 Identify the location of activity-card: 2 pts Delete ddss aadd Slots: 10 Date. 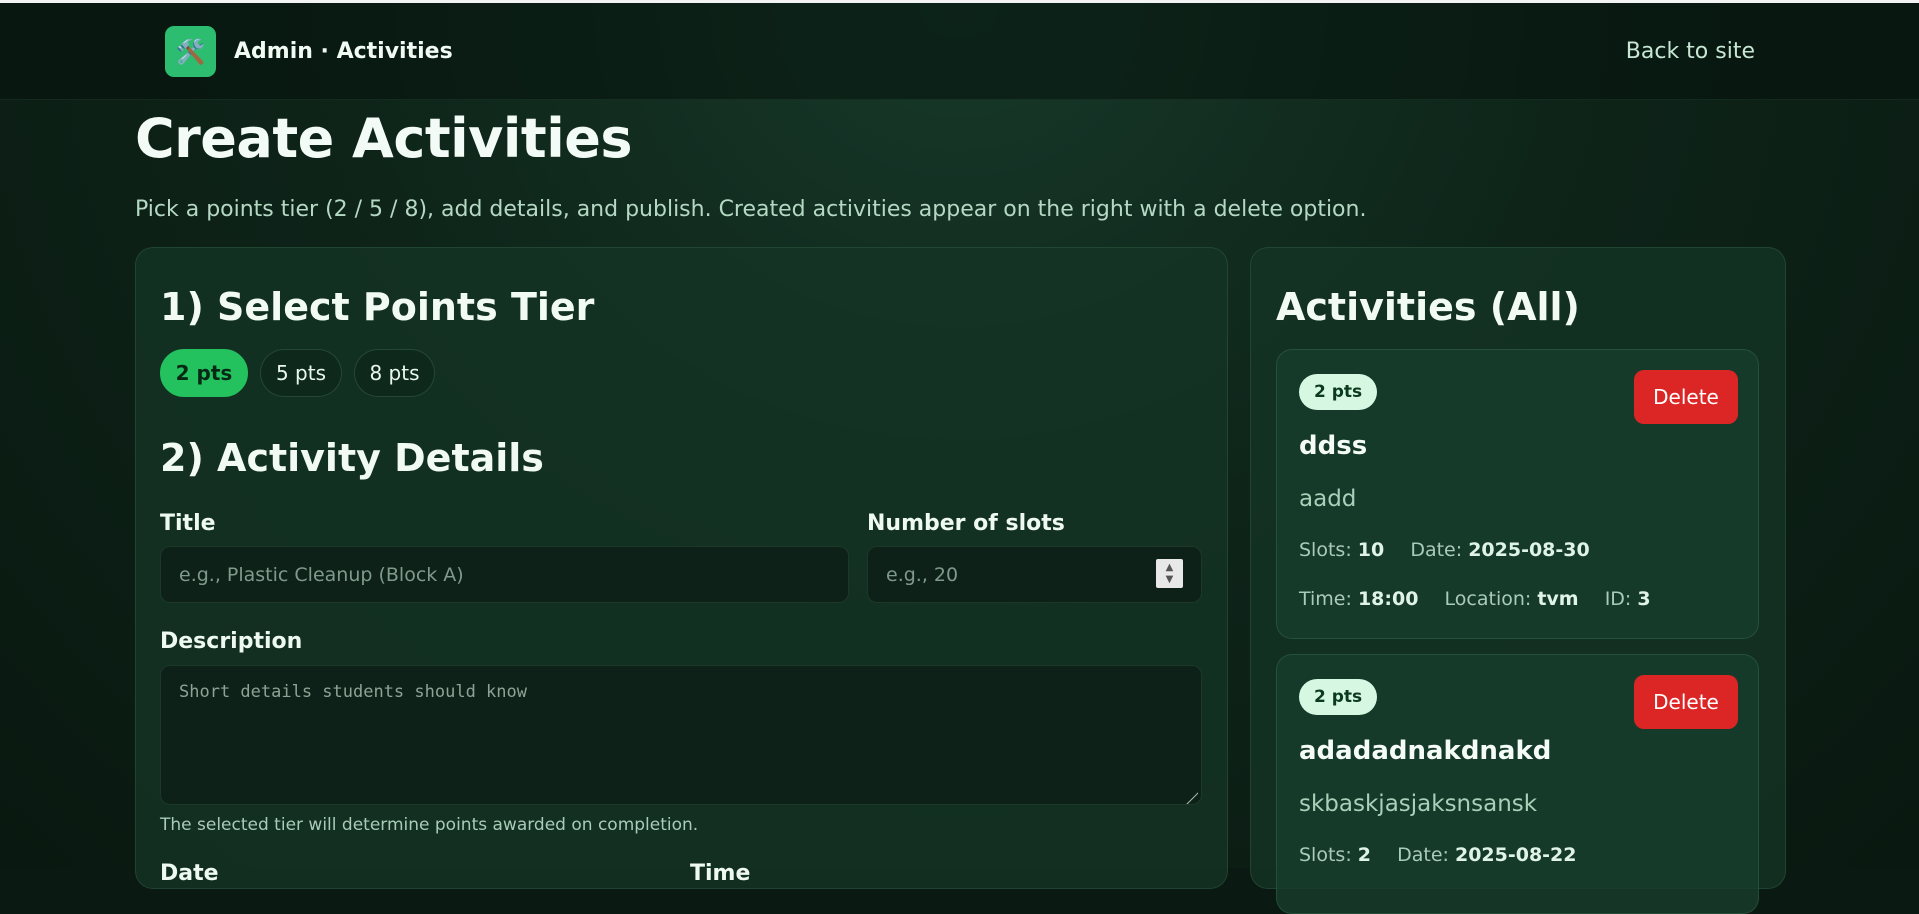
(1517, 494).